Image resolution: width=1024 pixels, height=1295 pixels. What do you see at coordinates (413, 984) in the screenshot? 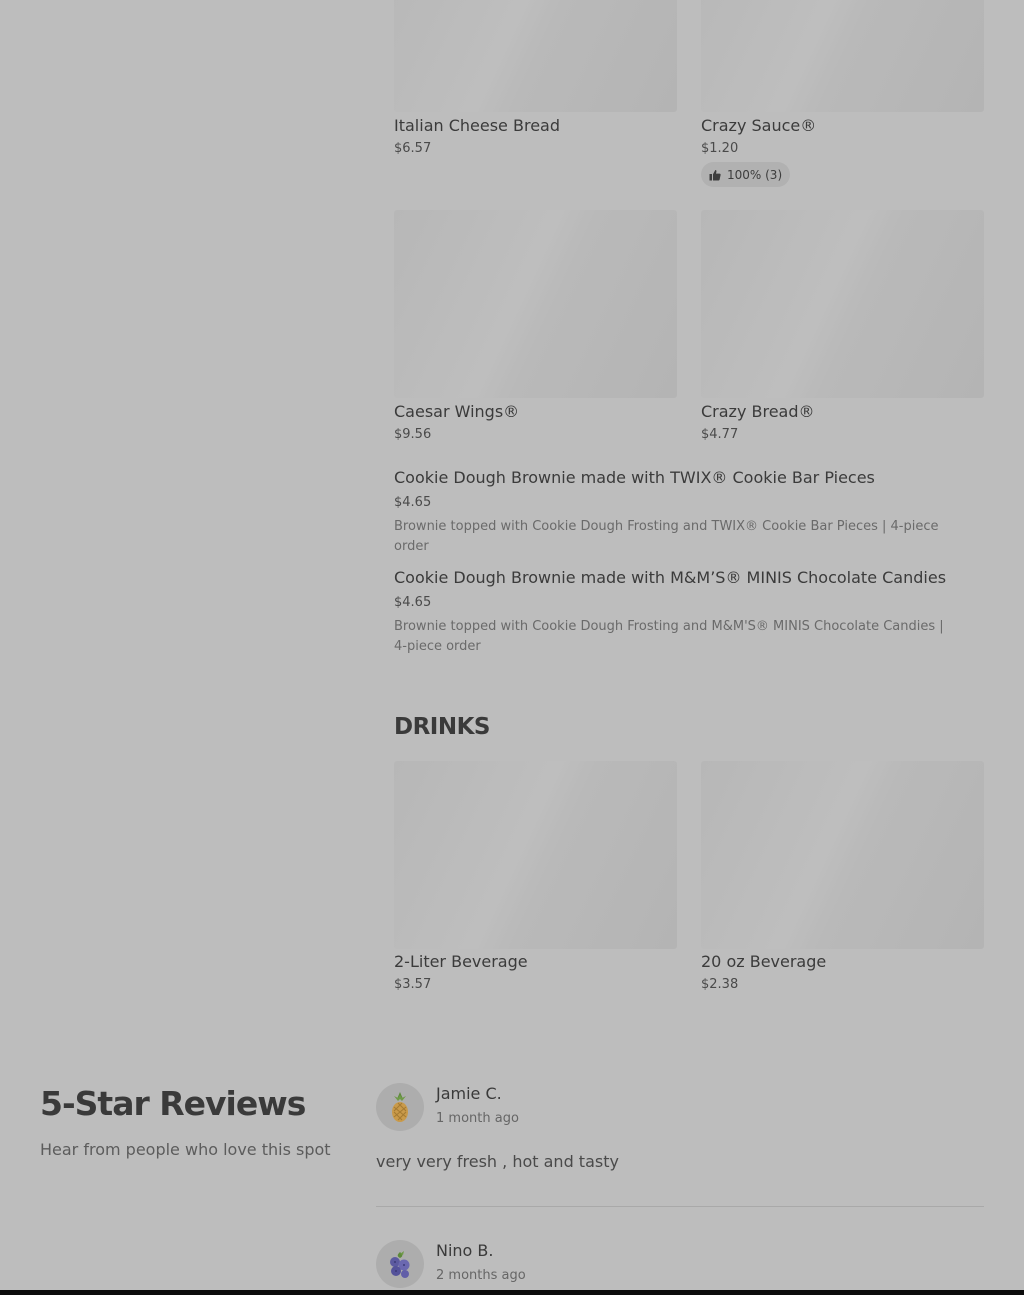
I see `menu-item-price: $3.57` at bounding box center [413, 984].